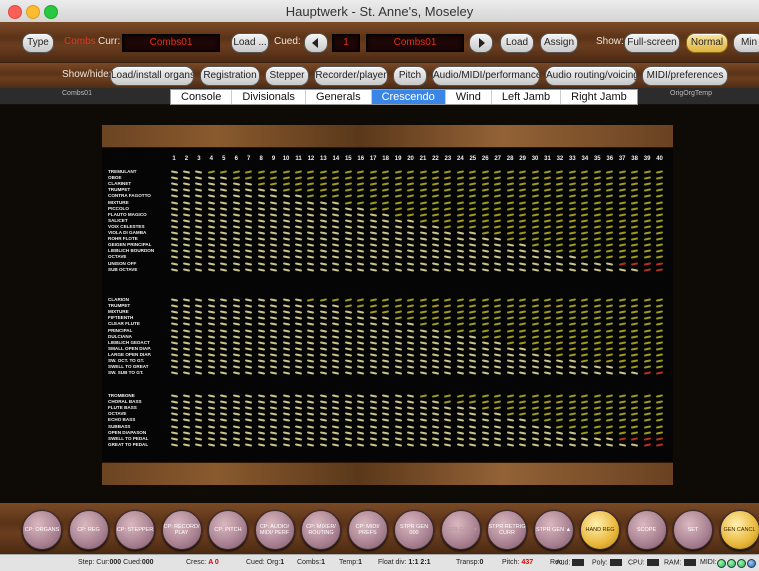  Describe the element at coordinates (526, 97) in the screenshot. I see `tab-left-jamb: Left Jamb` at that location.